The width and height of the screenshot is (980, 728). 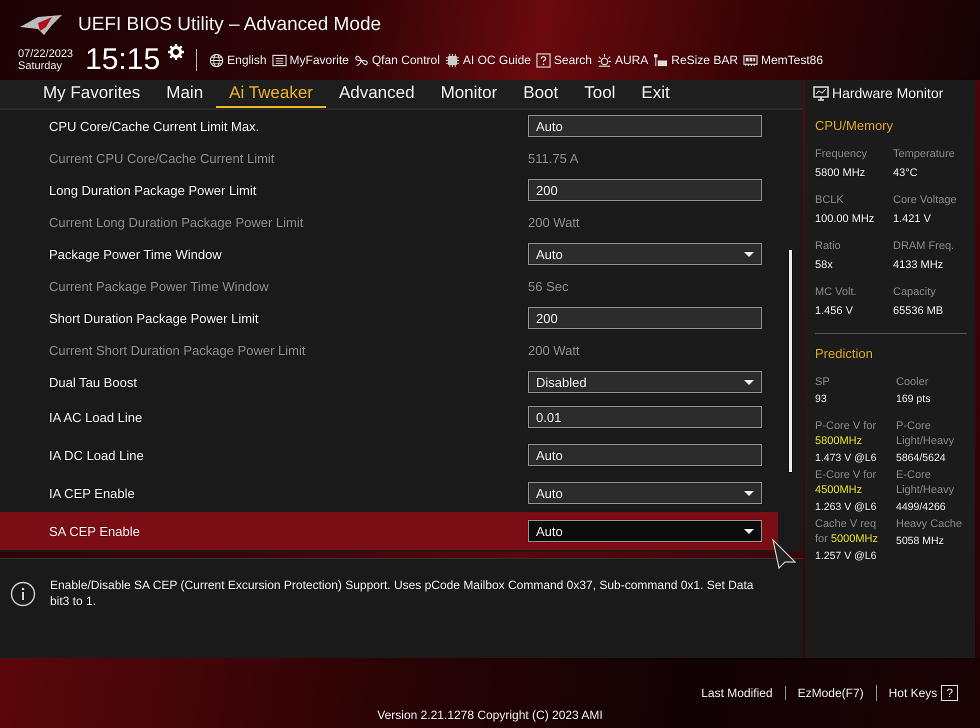 What do you see at coordinates (452, 60) in the screenshot?
I see `chip-icon` at bounding box center [452, 60].